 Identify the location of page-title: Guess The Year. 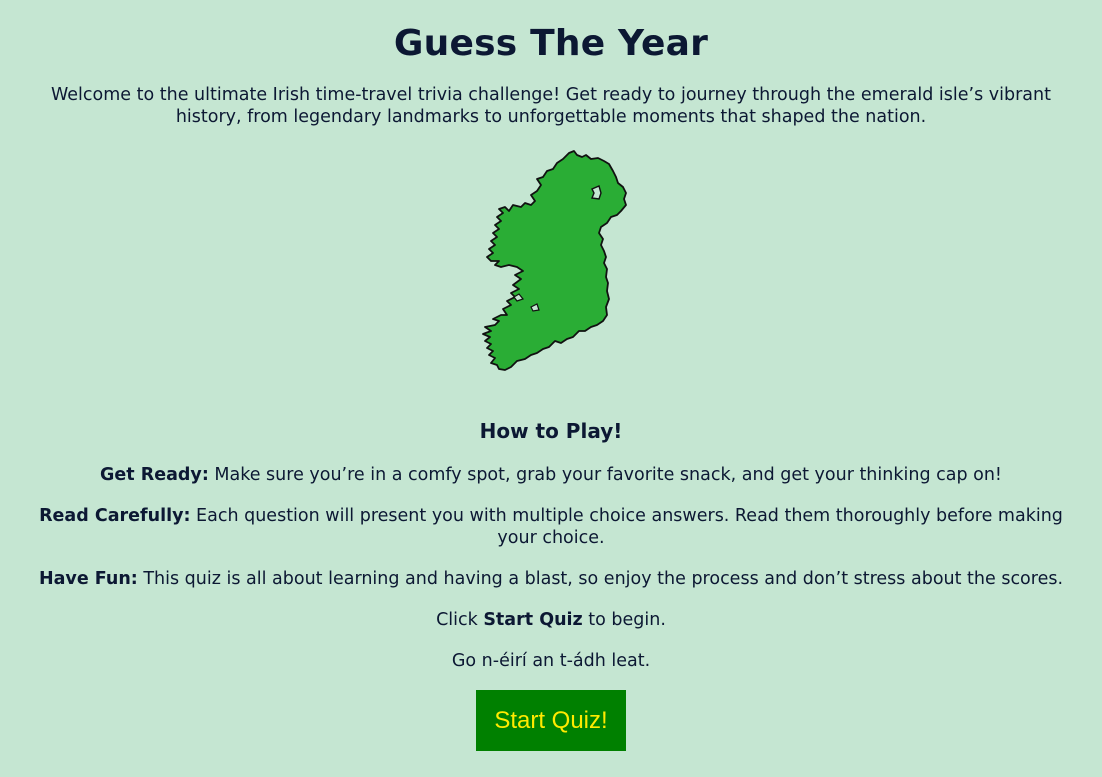
(551, 43).